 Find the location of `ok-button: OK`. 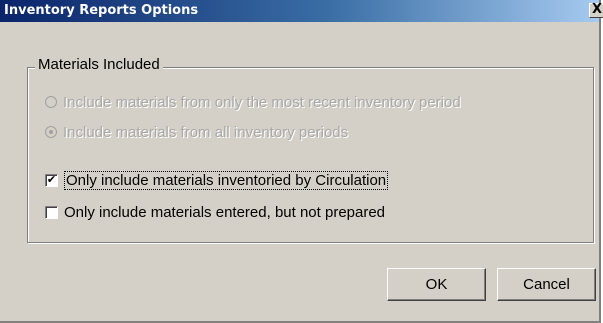

ok-button: OK is located at coordinates (436, 284).